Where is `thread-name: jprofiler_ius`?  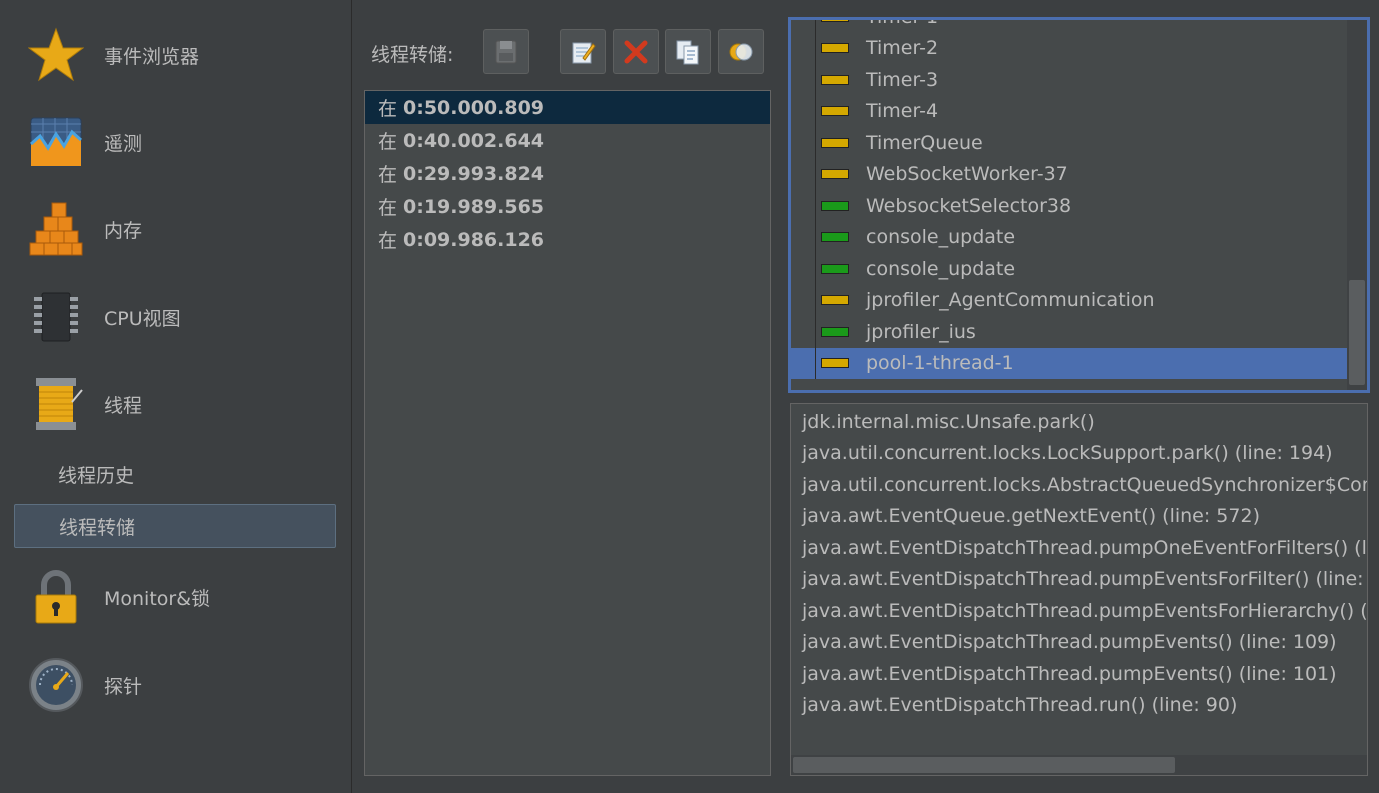 thread-name: jprofiler_ius is located at coordinates (921, 331).